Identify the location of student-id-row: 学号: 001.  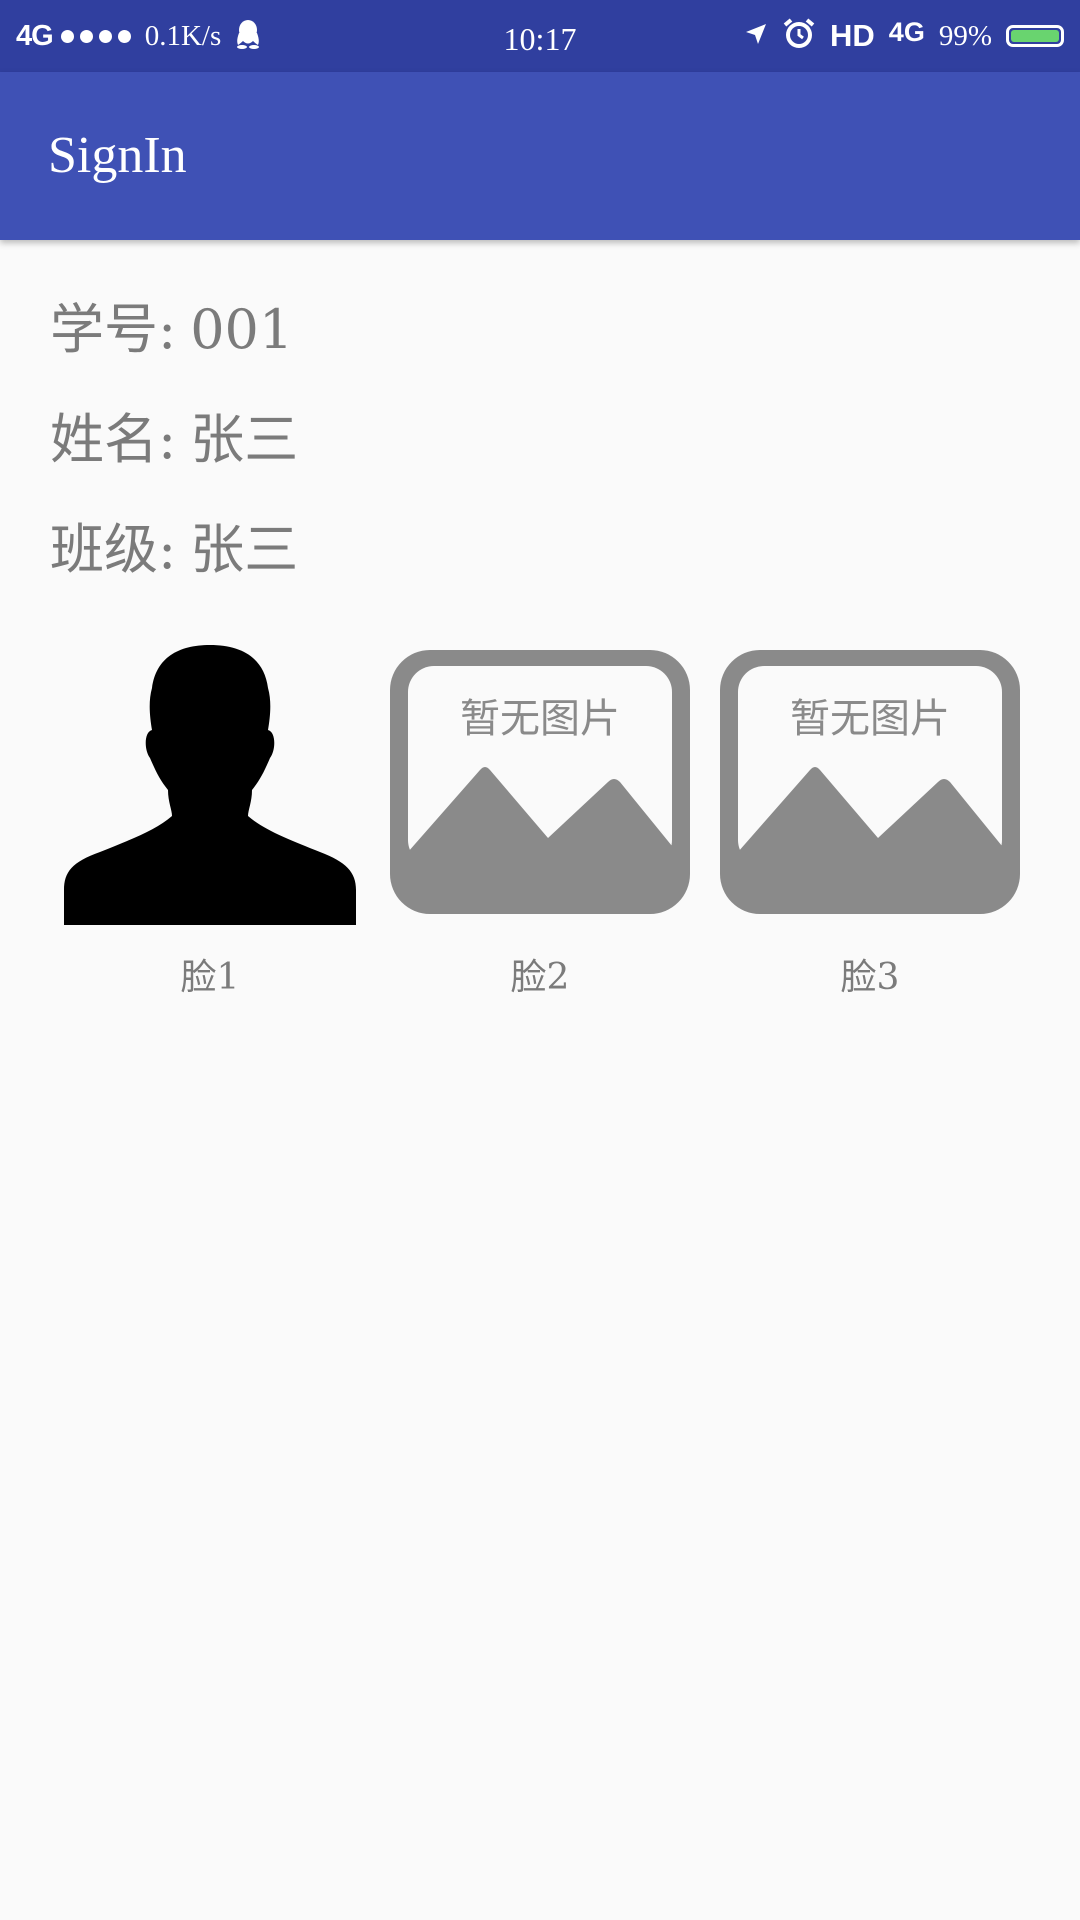
(174, 345).